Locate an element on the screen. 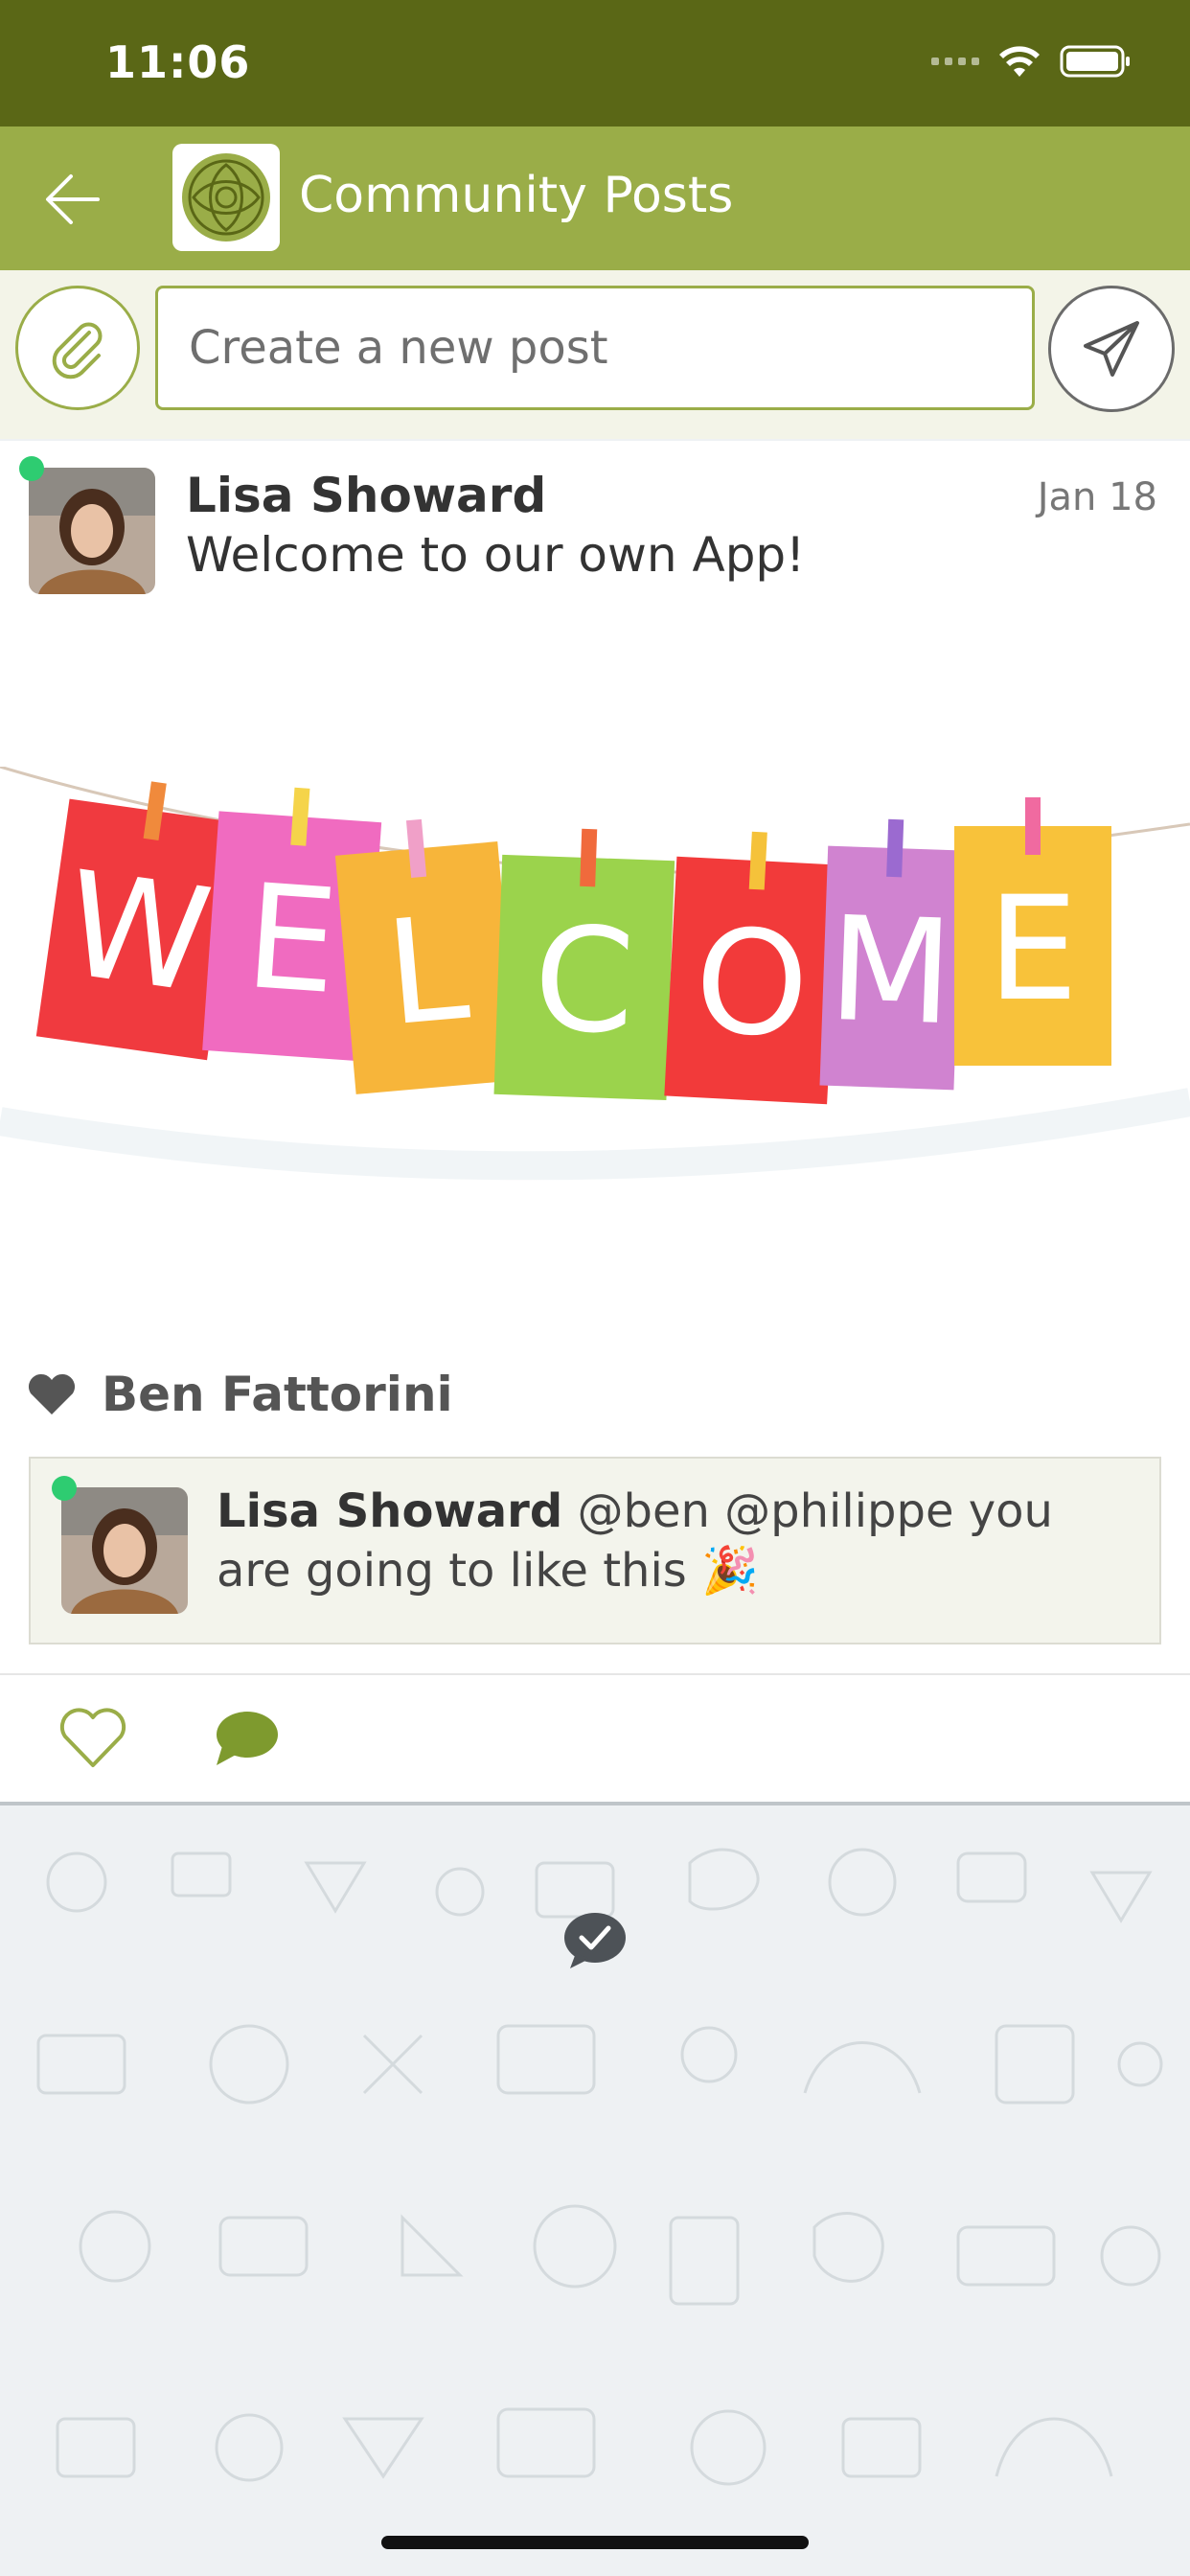 The height and width of the screenshot is (2576, 1190). post-author: Lisa Showard is located at coordinates (366, 495).